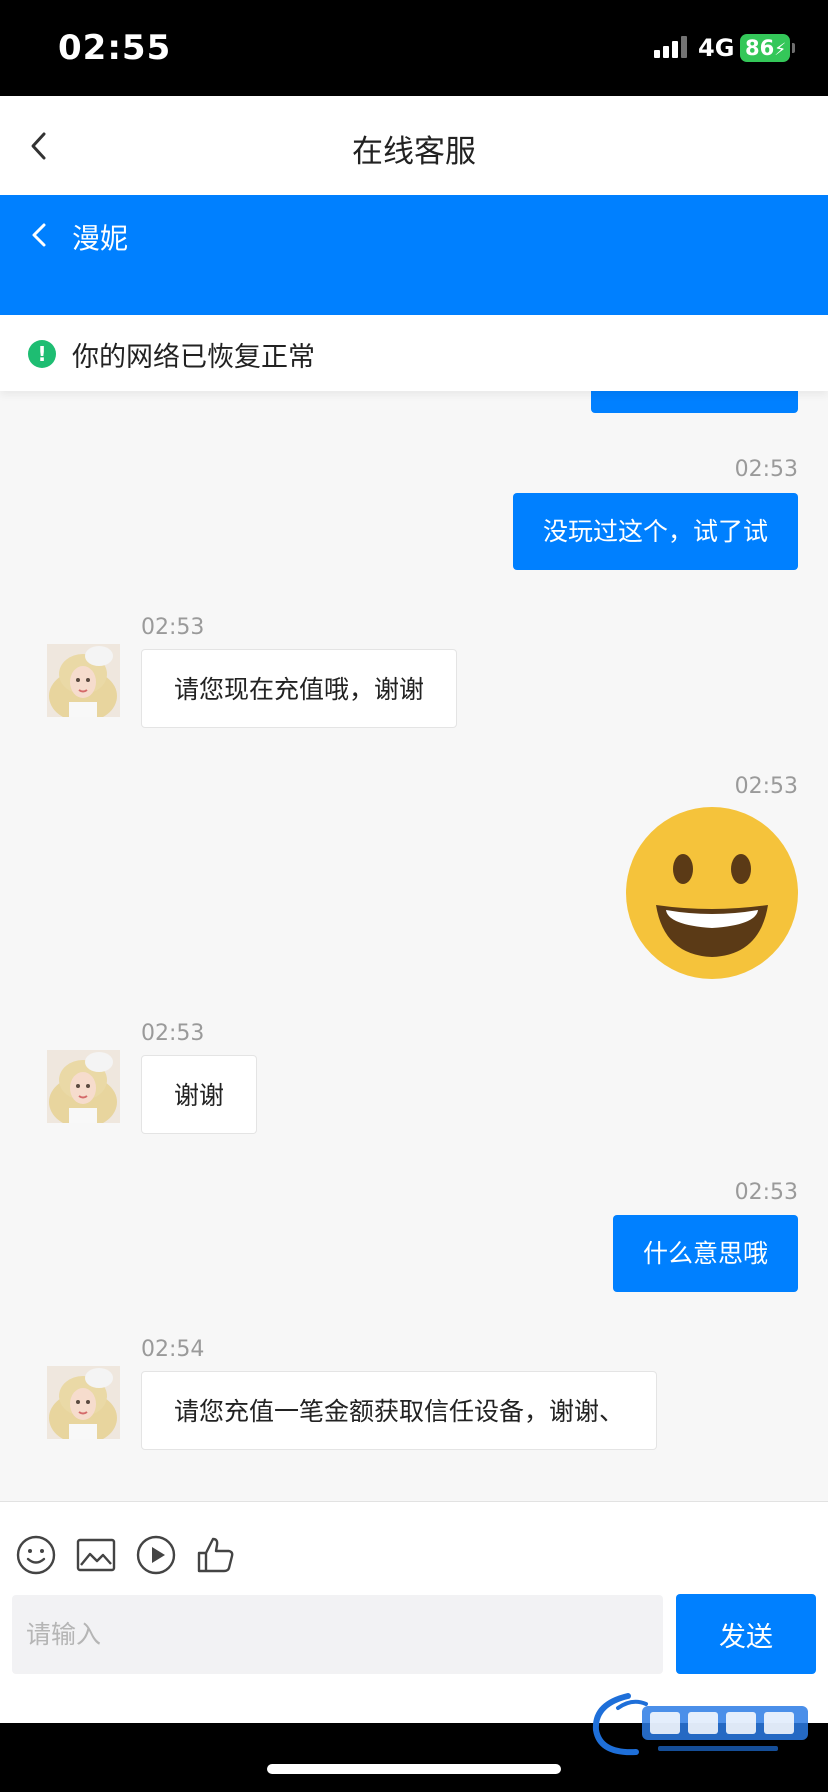 The height and width of the screenshot is (1792, 828). Describe the element at coordinates (414, 255) in the screenshot. I see `agent-header: 漫妮` at that location.